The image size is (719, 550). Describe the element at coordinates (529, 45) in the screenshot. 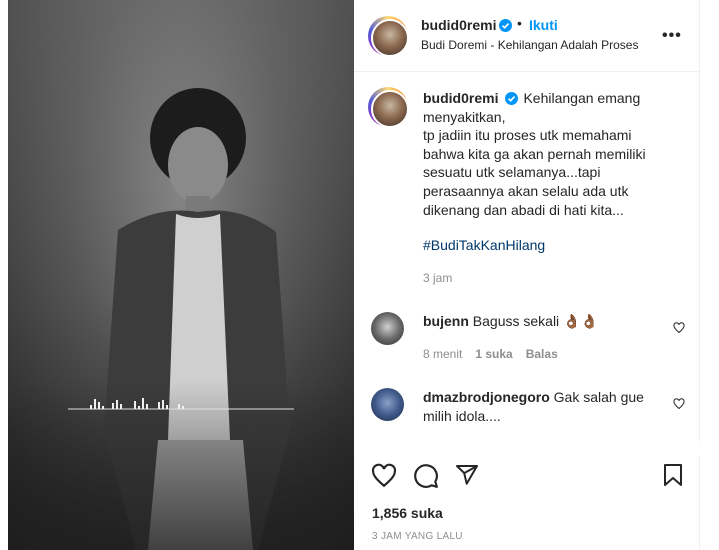

I see `audio-title: Budi Doremi - Kehilangan Adalah Proses` at that location.